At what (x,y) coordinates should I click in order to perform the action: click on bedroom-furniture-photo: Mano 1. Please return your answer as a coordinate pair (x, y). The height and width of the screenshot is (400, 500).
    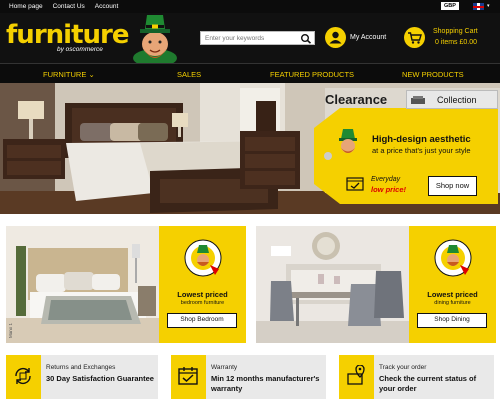
    Looking at the image, I should click on (82, 284).